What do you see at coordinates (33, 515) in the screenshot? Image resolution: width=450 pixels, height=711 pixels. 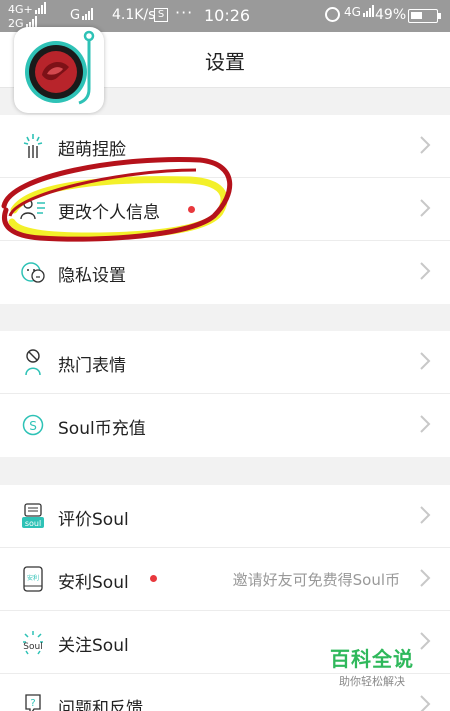 I see `rate-icon: soul` at bounding box center [33, 515].